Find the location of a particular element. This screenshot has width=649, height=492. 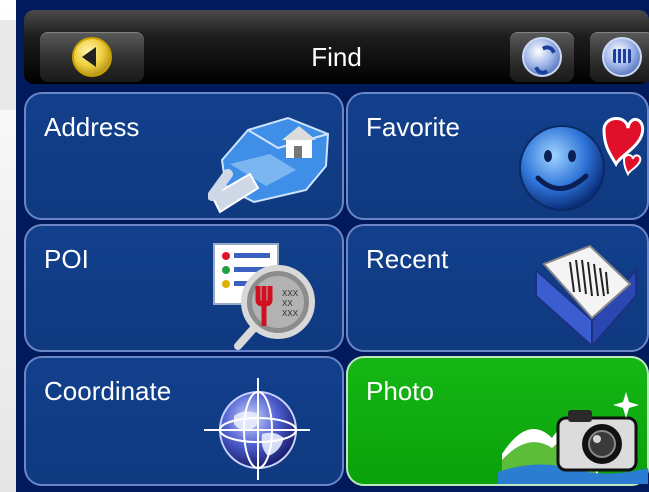

back-button is located at coordinates (92, 57).